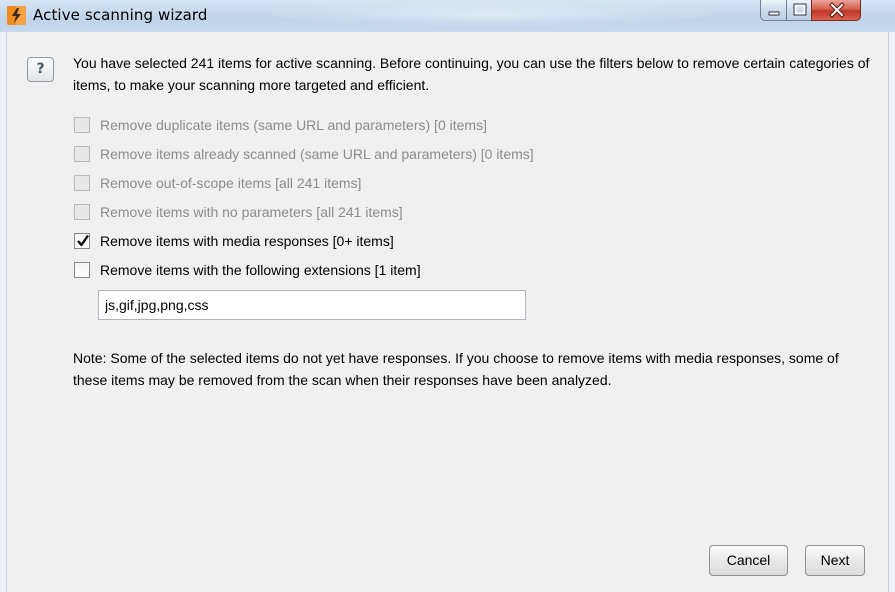 The height and width of the screenshot is (592, 895). Describe the element at coordinates (82, 125) in the screenshot. I see `checkbox-duplicate` at that location.